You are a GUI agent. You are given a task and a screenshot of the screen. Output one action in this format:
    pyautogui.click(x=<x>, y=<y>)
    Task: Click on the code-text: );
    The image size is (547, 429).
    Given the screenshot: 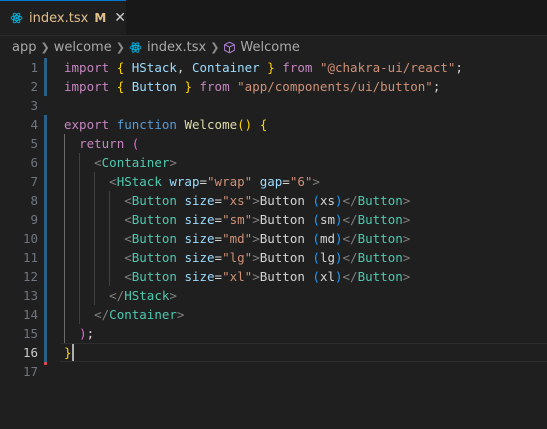 What is the action you would take?
    pyautogui.click(x=79, y=333)
    